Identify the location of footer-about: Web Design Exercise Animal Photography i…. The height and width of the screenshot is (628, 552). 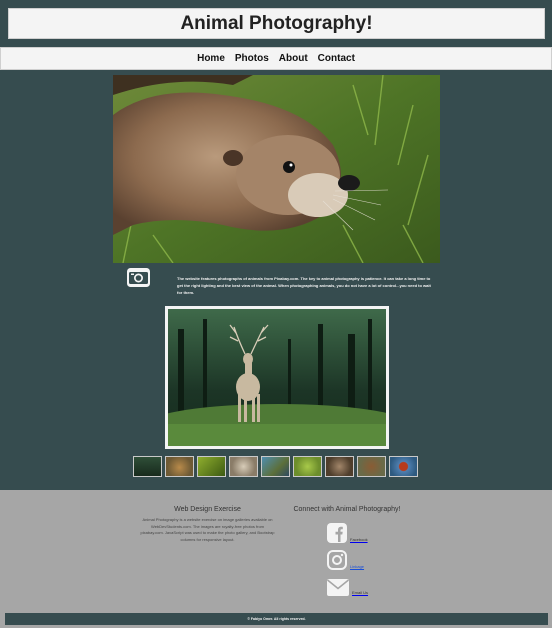
(207, 524).